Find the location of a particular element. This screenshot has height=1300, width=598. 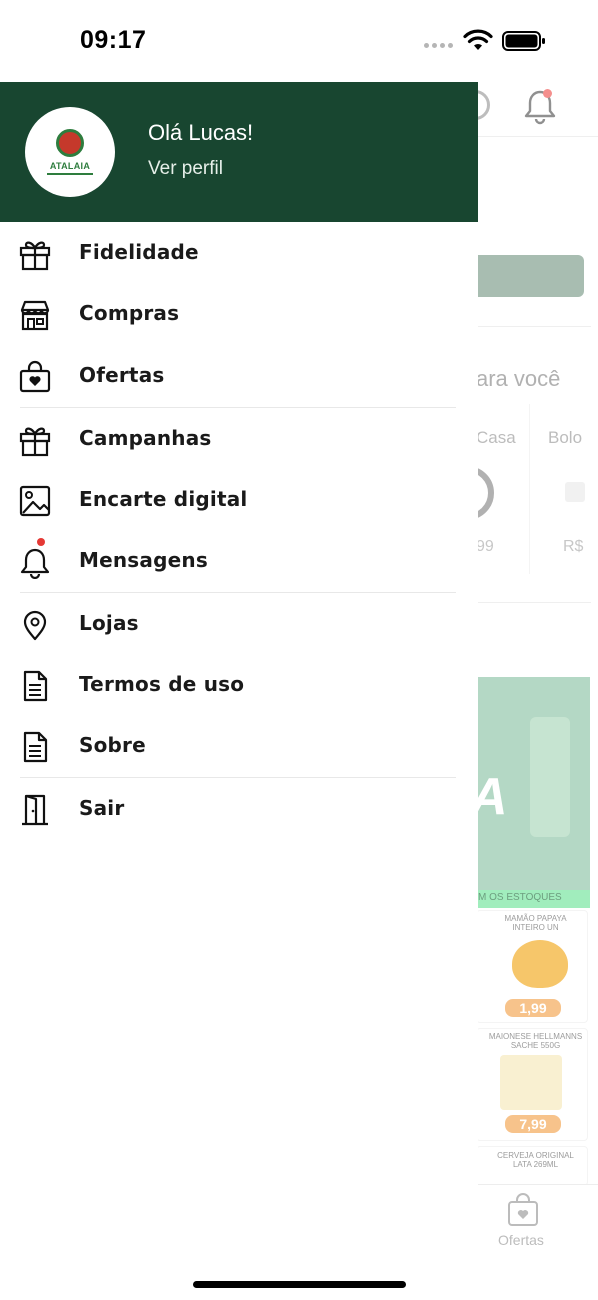

drawer-header: ATALAIA Olá Lucas! Ver perfil is located at coordinates (239, 152).